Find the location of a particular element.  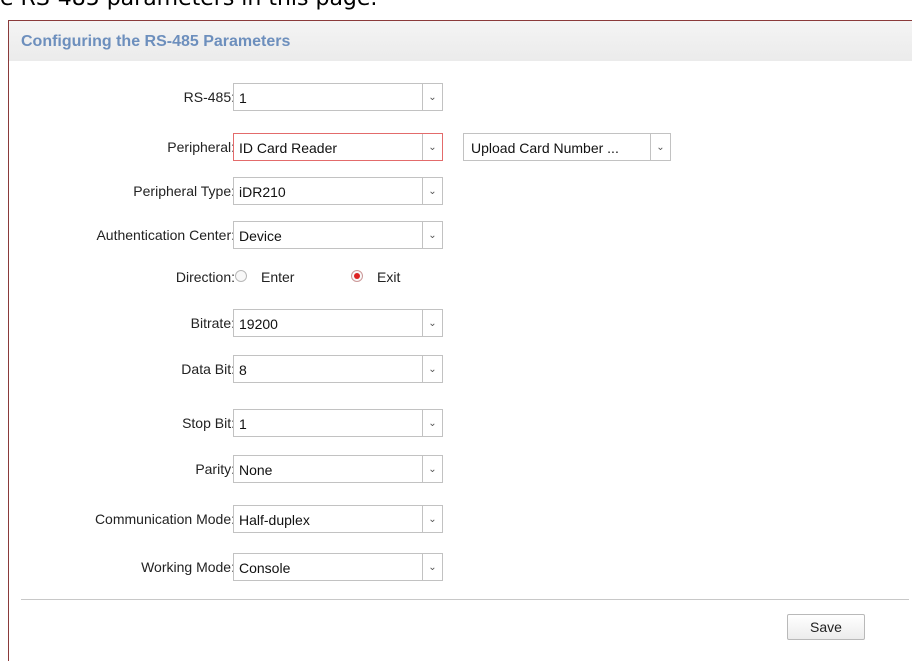

parity-value: None is located at coordinates (256, 470).